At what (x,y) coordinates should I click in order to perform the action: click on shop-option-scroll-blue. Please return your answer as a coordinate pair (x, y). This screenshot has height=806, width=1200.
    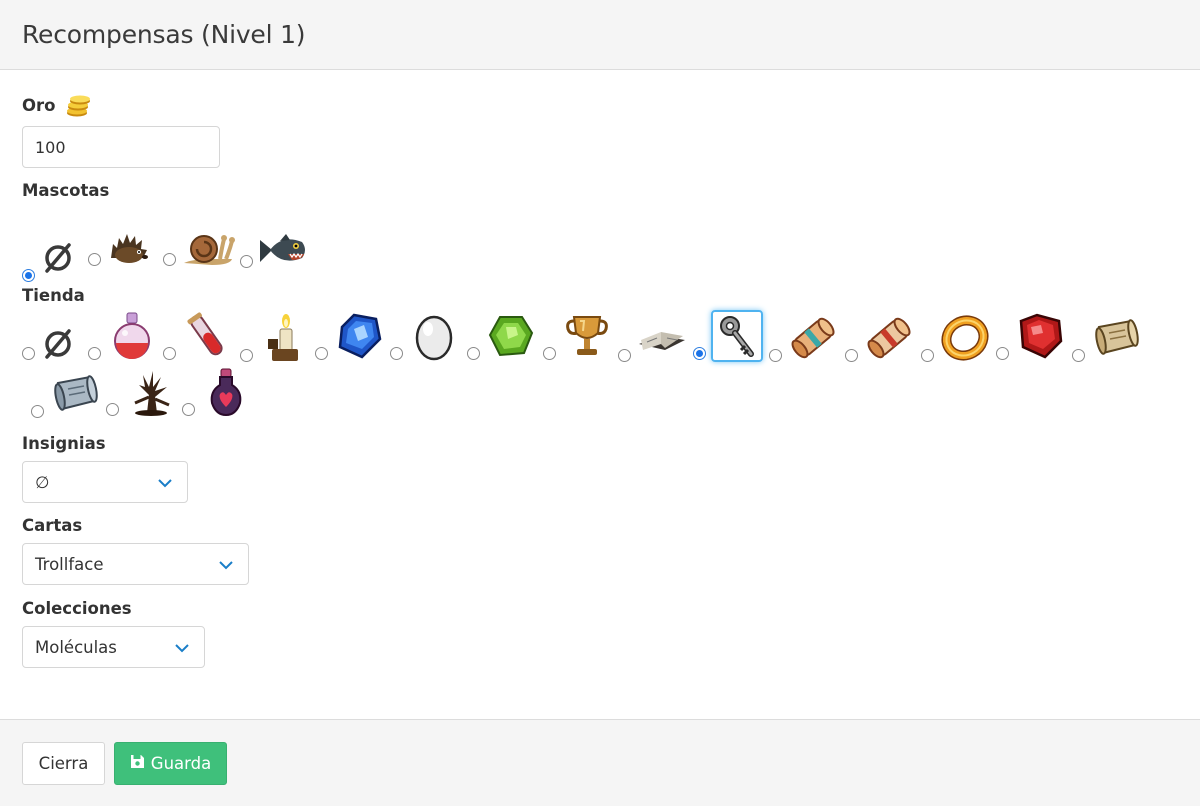
    Looking at the image, I should click on (804, 338).